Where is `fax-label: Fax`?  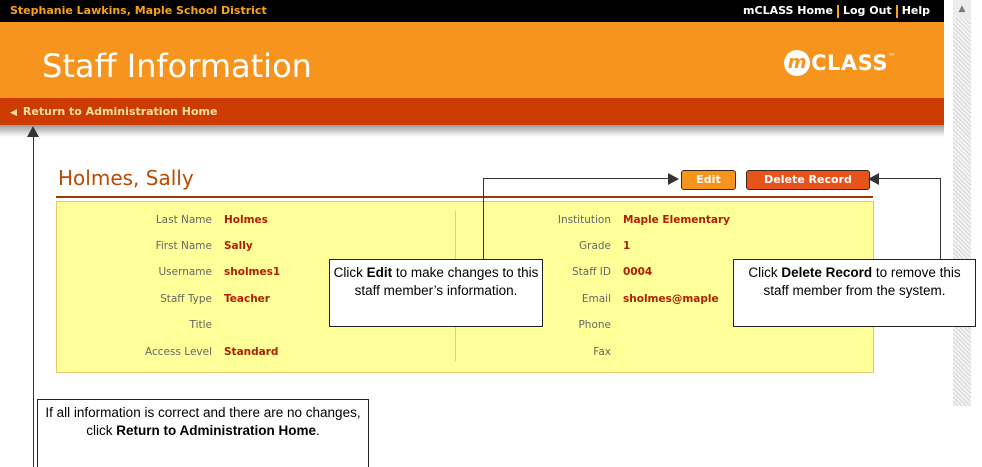 fax-label: Fax is located at coordinates (602, 352).